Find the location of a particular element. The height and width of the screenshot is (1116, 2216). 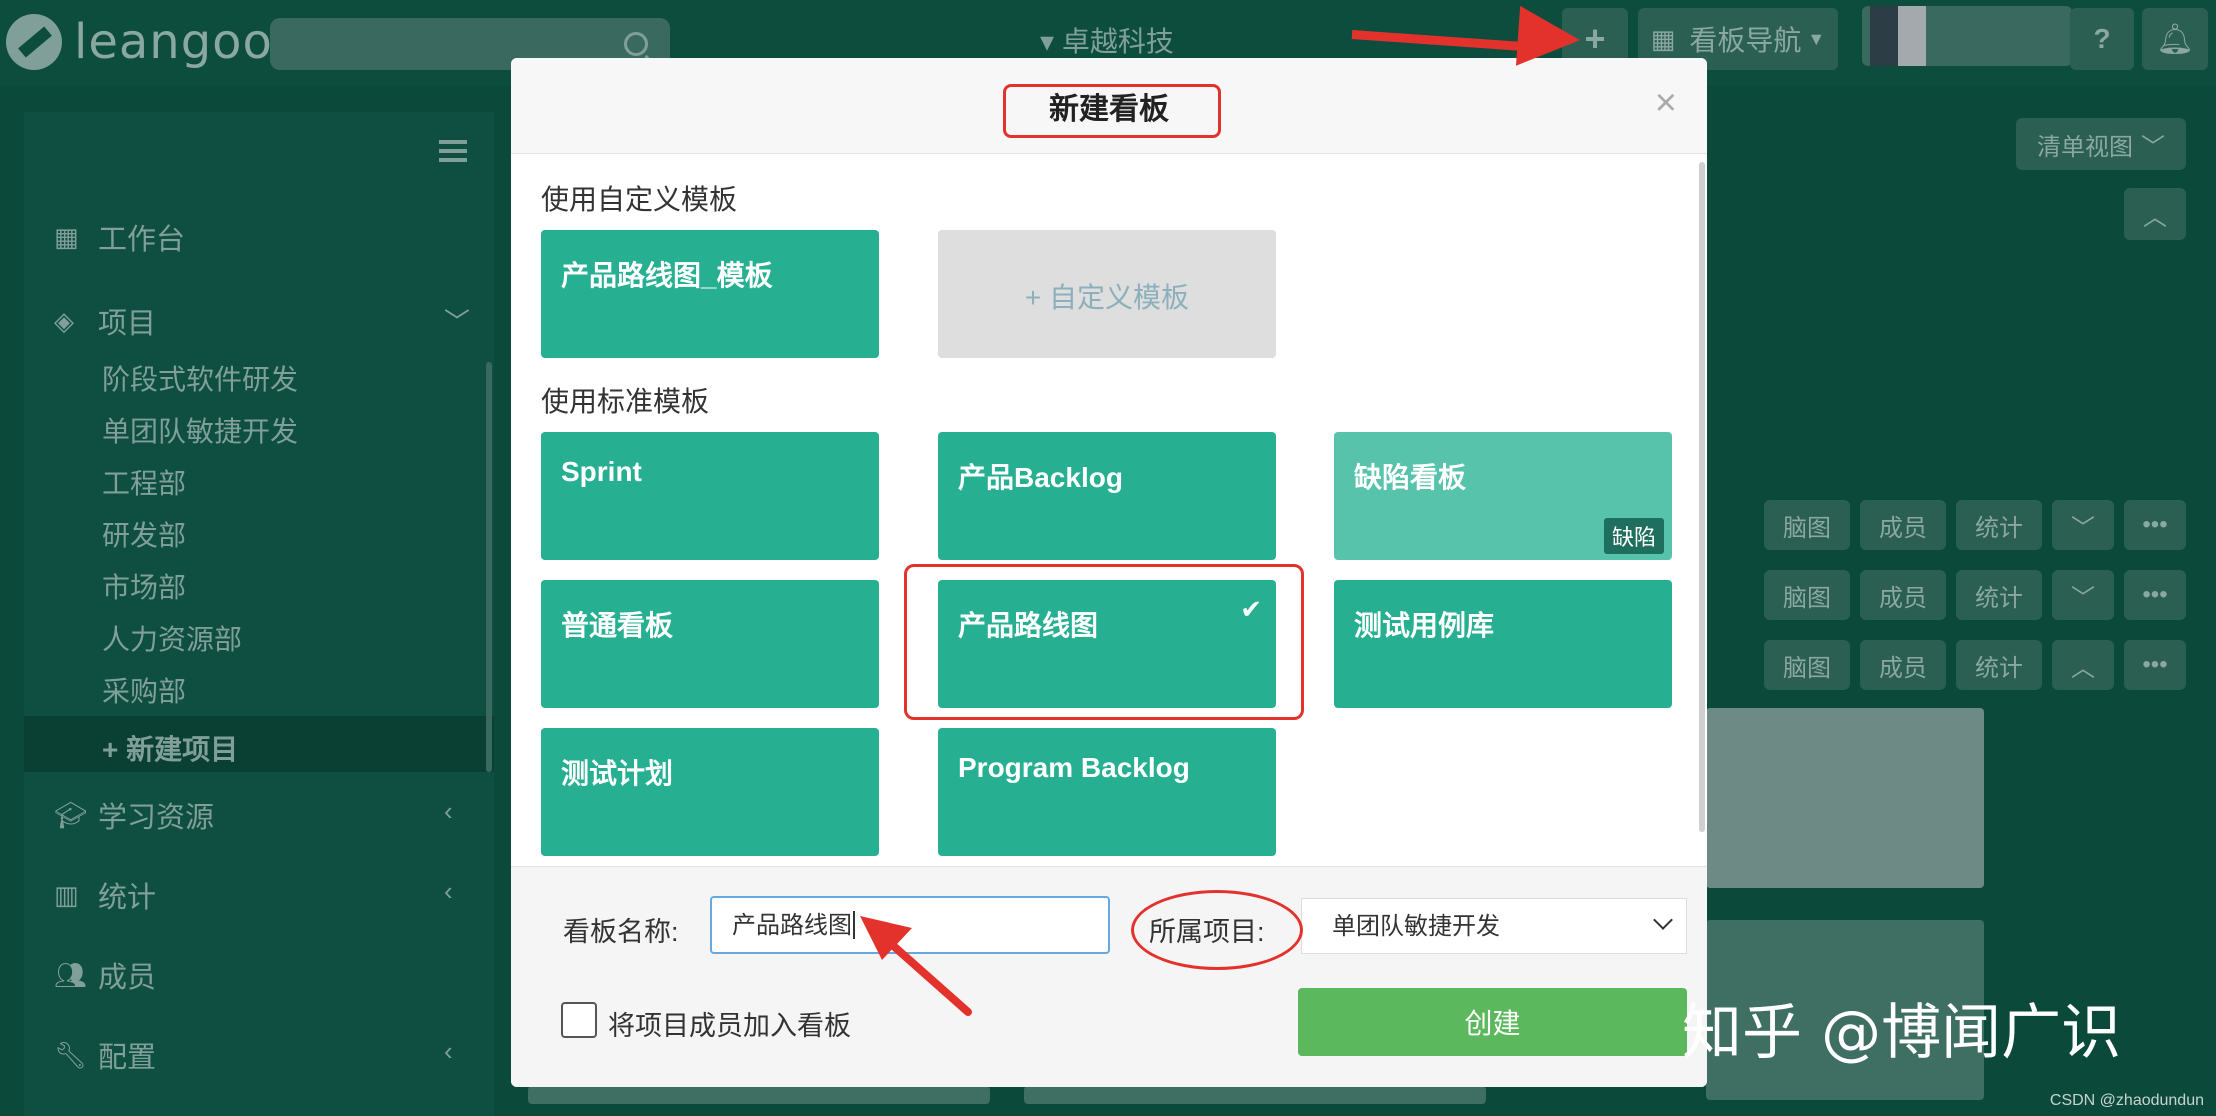

logo-icon is located at coordinates (34, 42).